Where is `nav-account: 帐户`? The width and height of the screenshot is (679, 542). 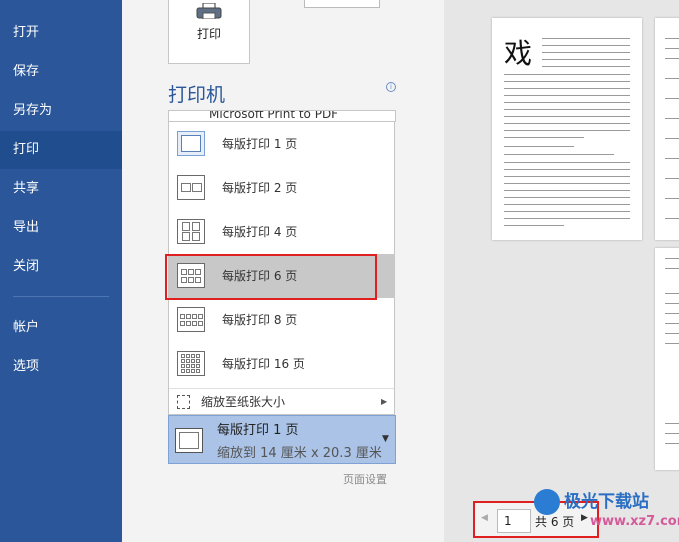 nav-account: 帐户 is located at coordinates (61, 328).